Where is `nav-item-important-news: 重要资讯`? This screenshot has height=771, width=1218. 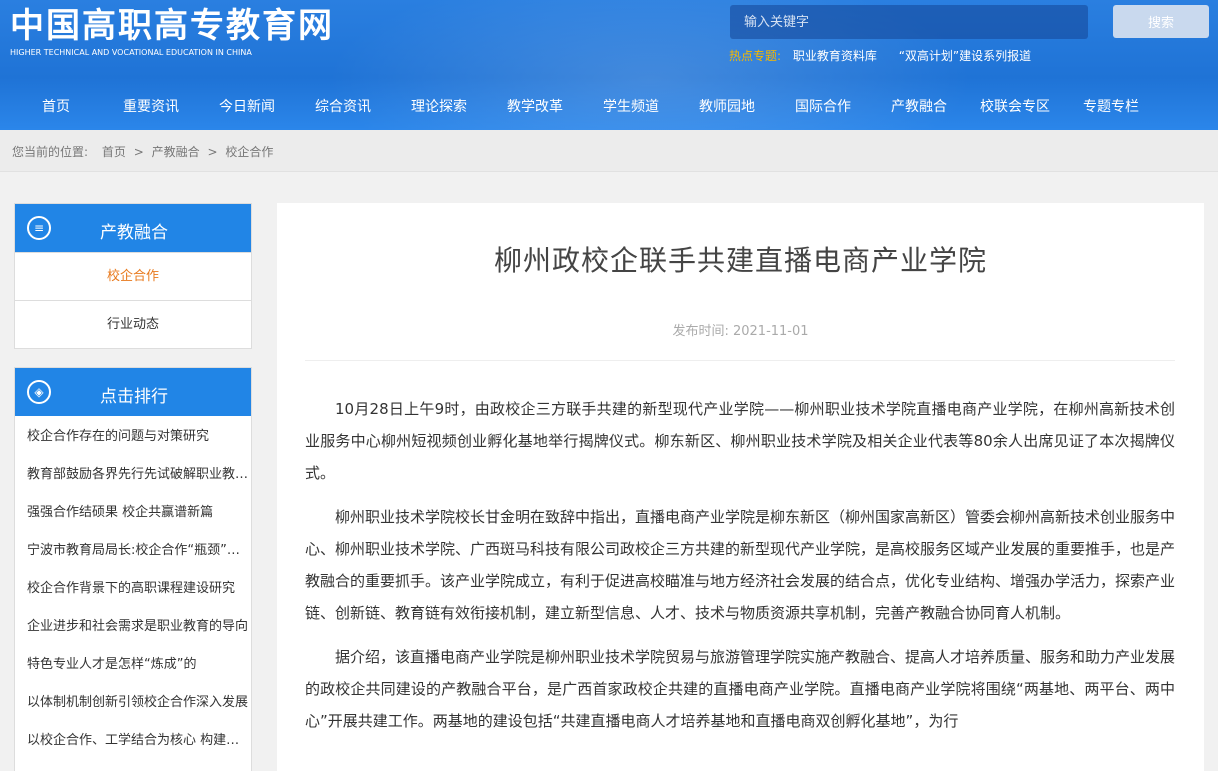
nav-item-important-news: 重要资讯 is located at coordinates (151, 106).